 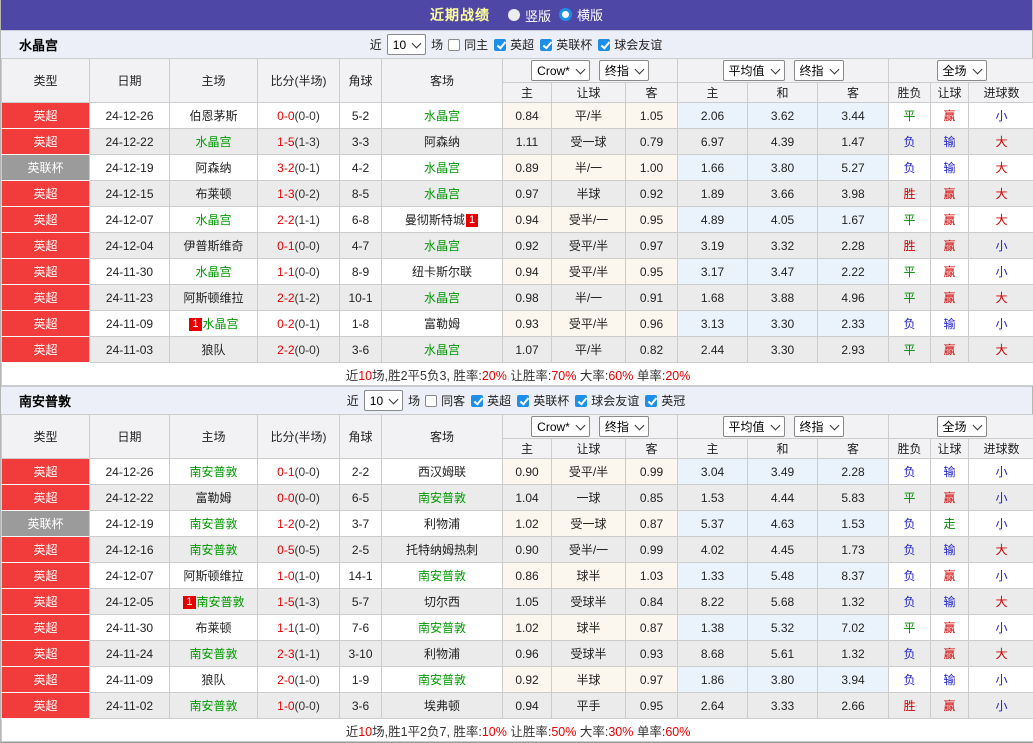 I want to click on cell-odds-home: 0.96, so click(x=527, y=654).